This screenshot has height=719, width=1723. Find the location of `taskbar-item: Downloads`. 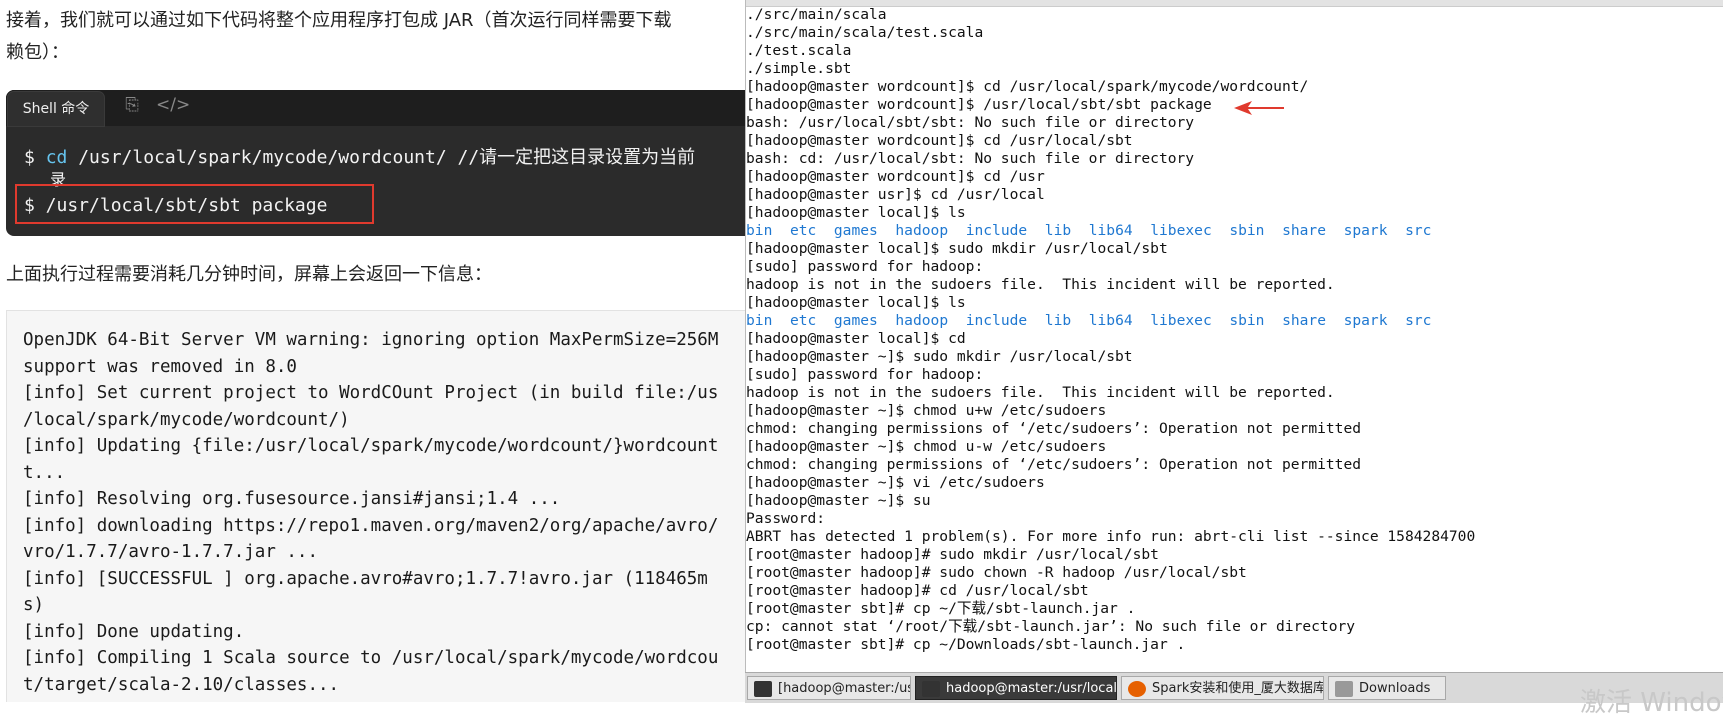

taskbar-item: Downloads is located at coordinates (1387, 688).